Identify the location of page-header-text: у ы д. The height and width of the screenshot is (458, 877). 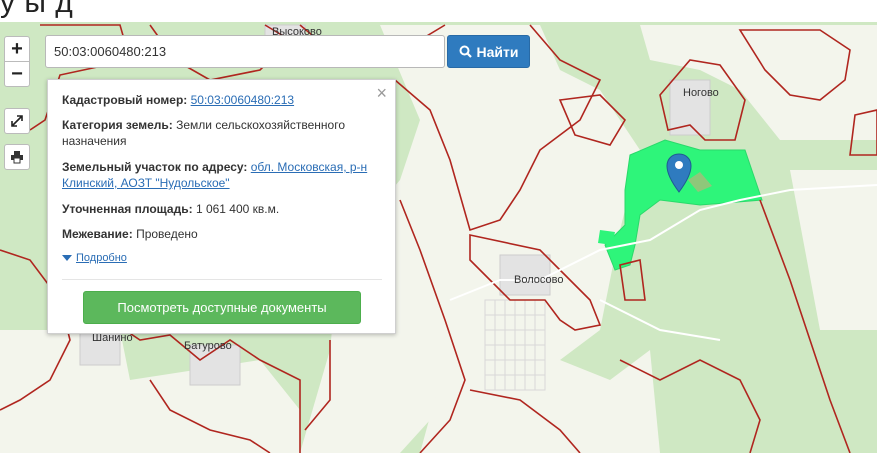
(37, 9).